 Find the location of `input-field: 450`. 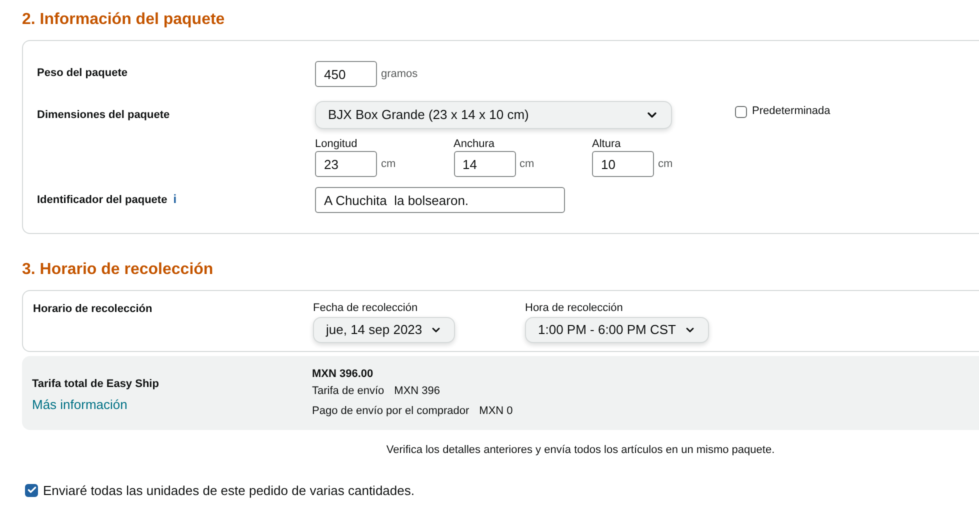

input-field: 450 is located at coordinates (346, 74).